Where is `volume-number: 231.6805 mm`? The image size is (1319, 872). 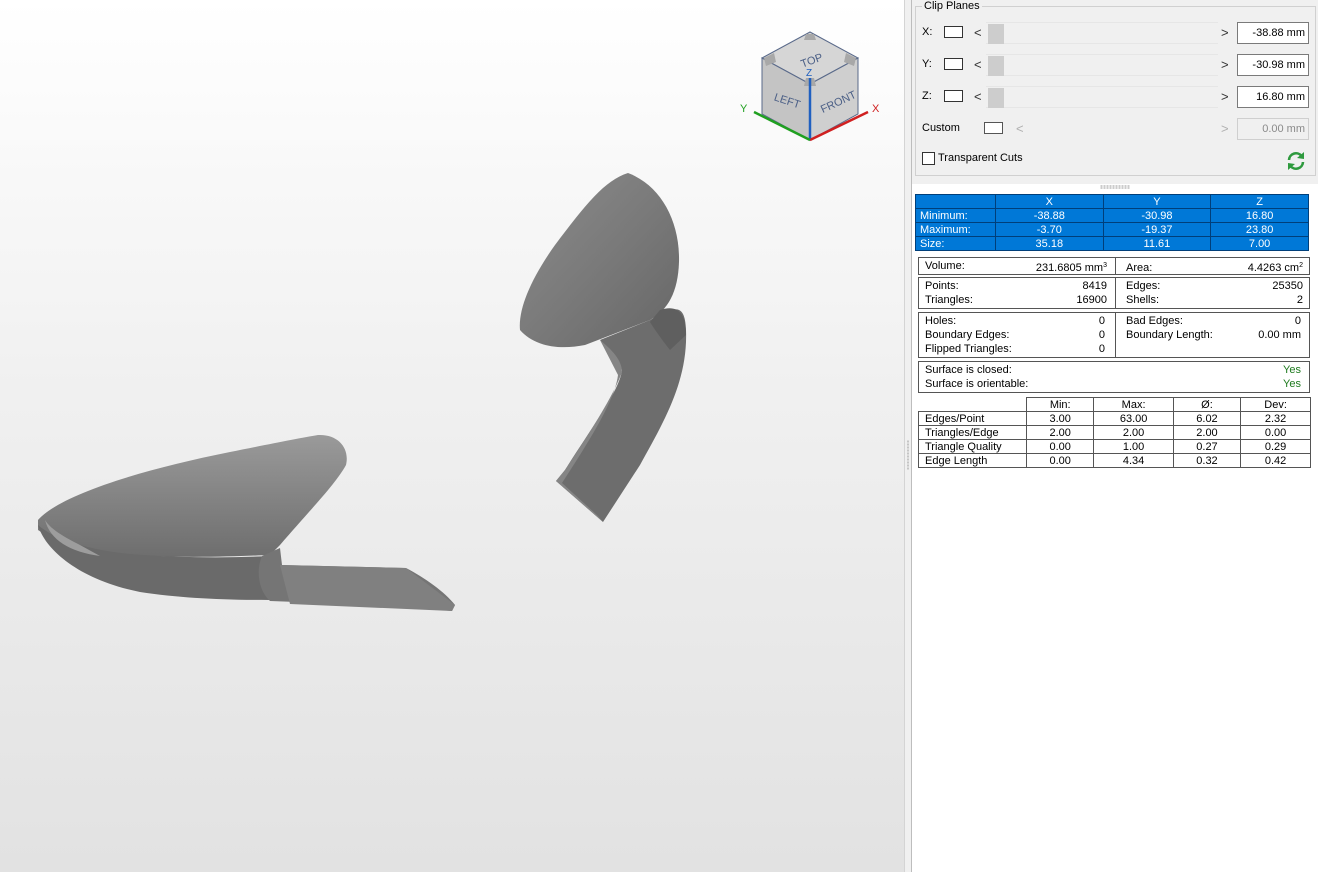
volume-number: 231.6805 mm is located at coordinates (1069, 268).